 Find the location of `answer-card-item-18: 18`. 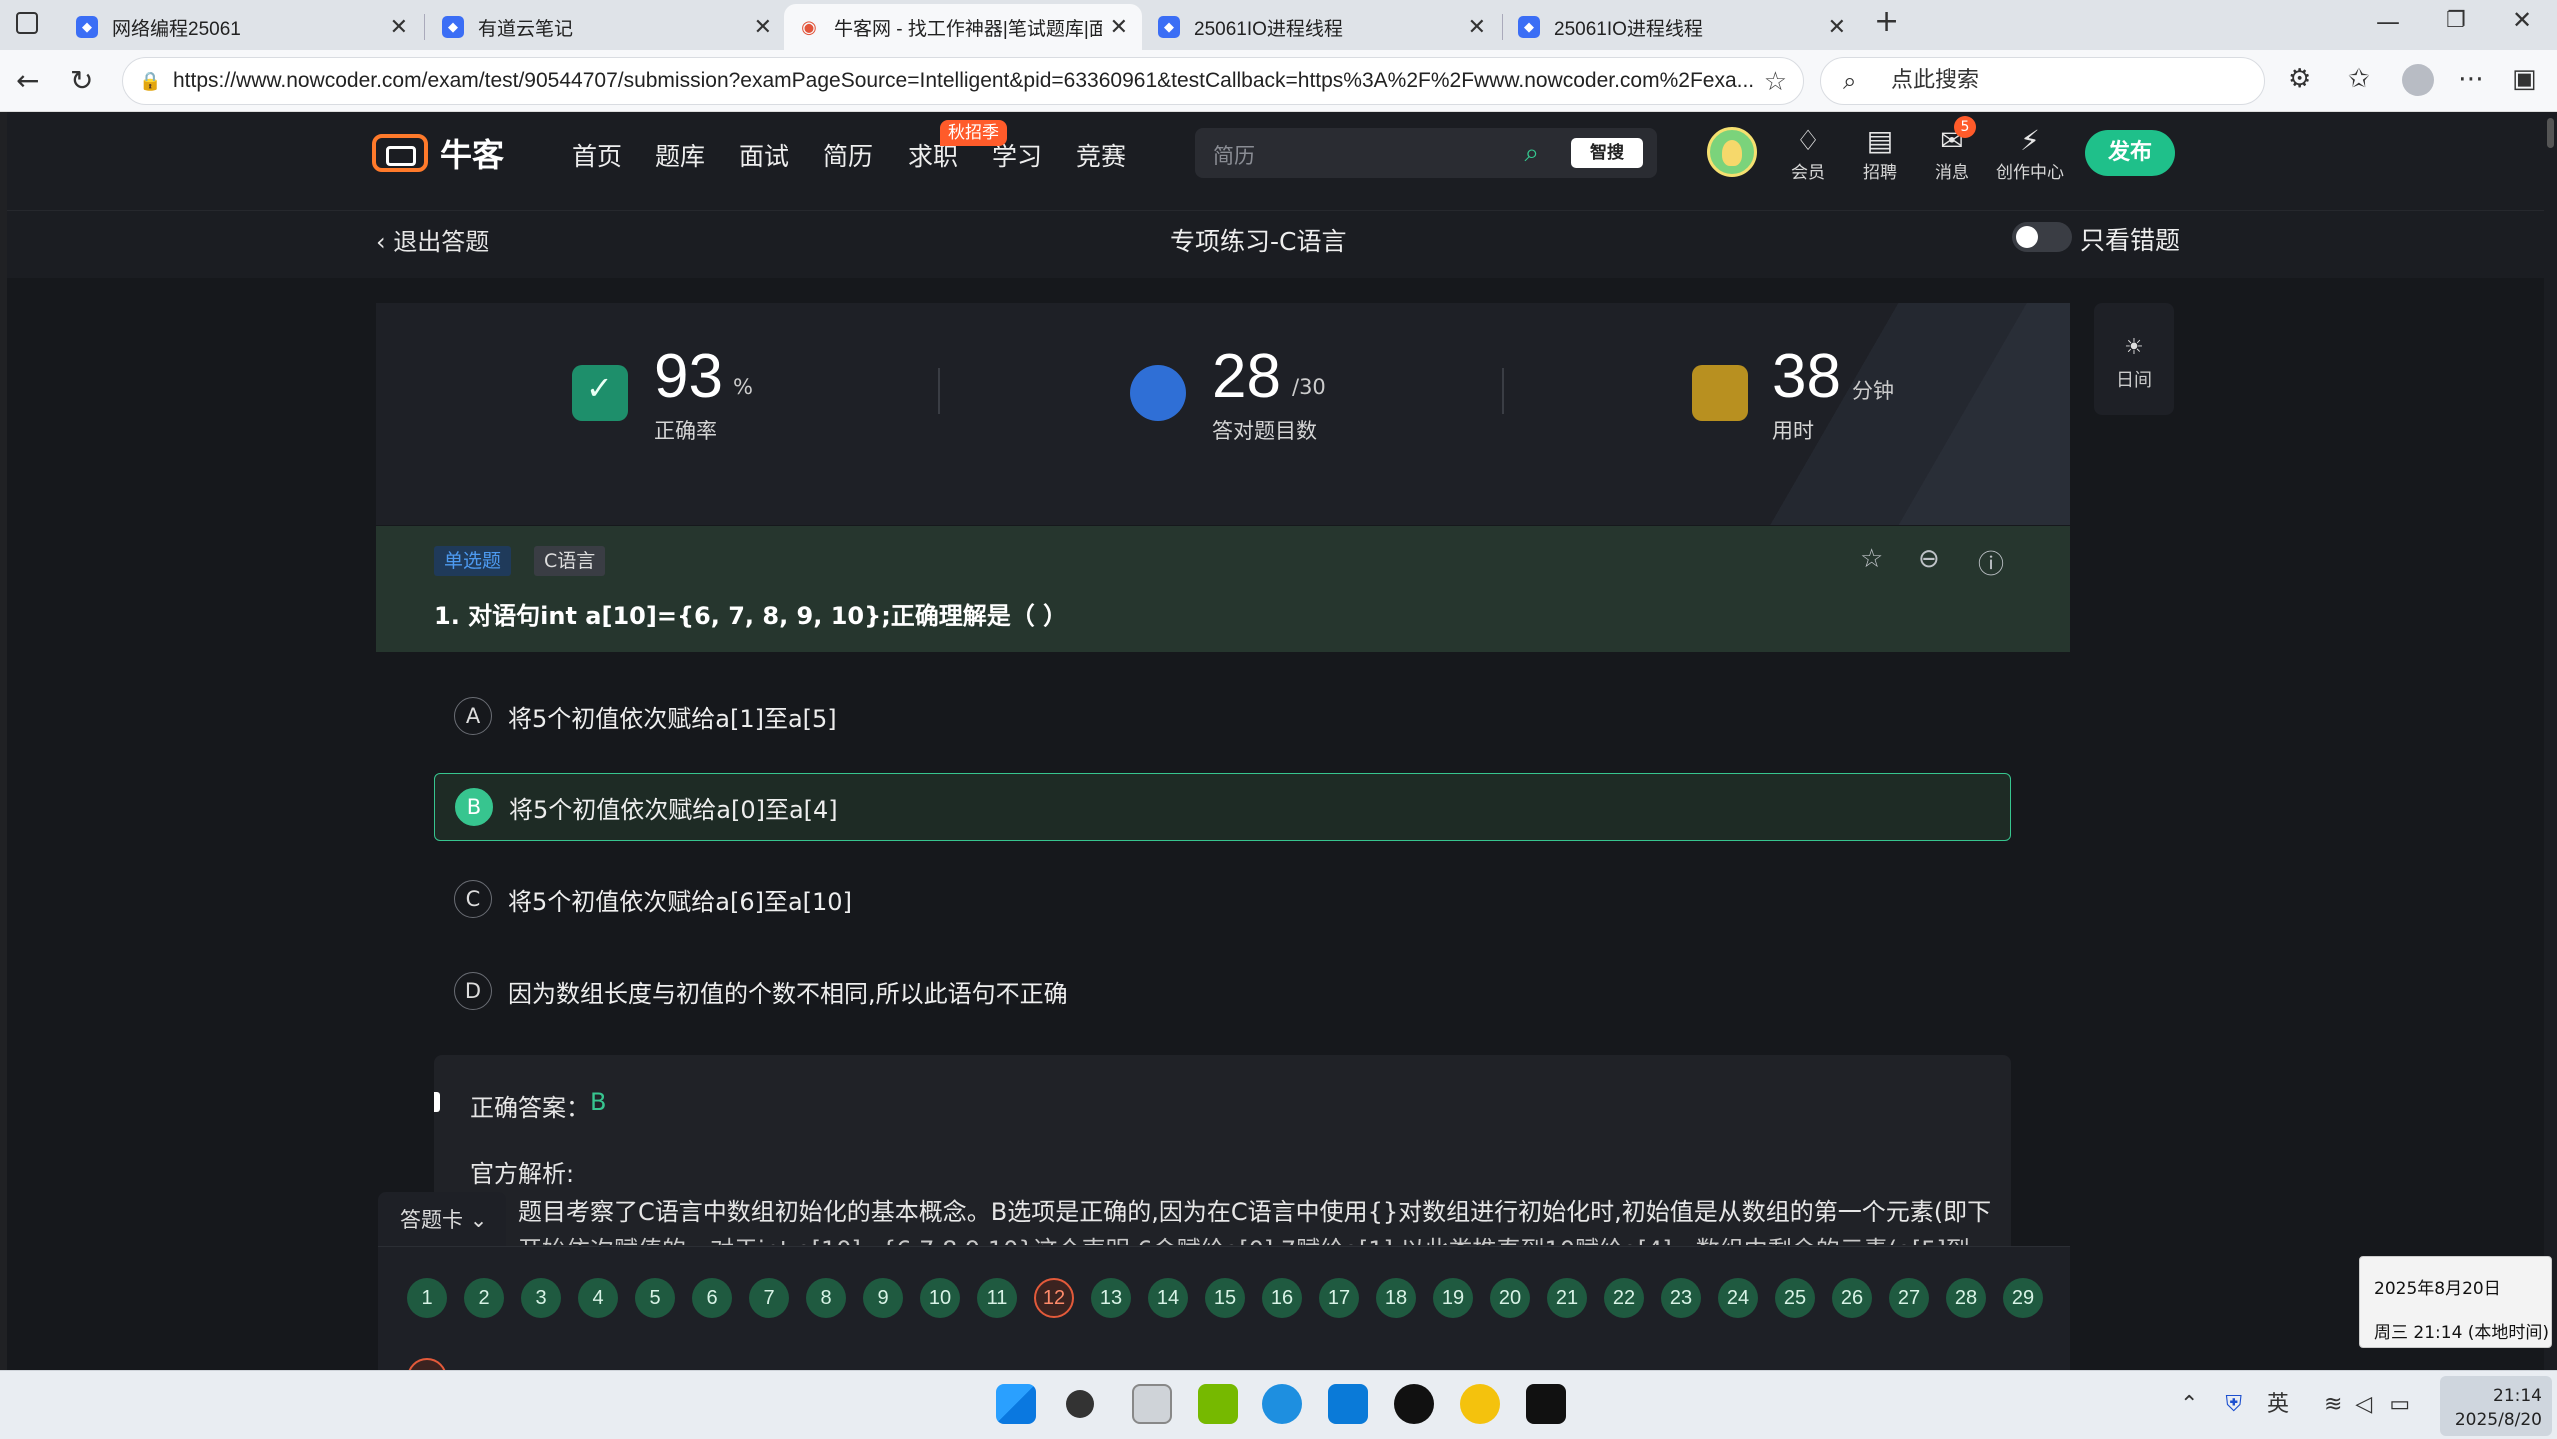

answer-card-item-18: 18 is located at coordinates (1396, 1298).